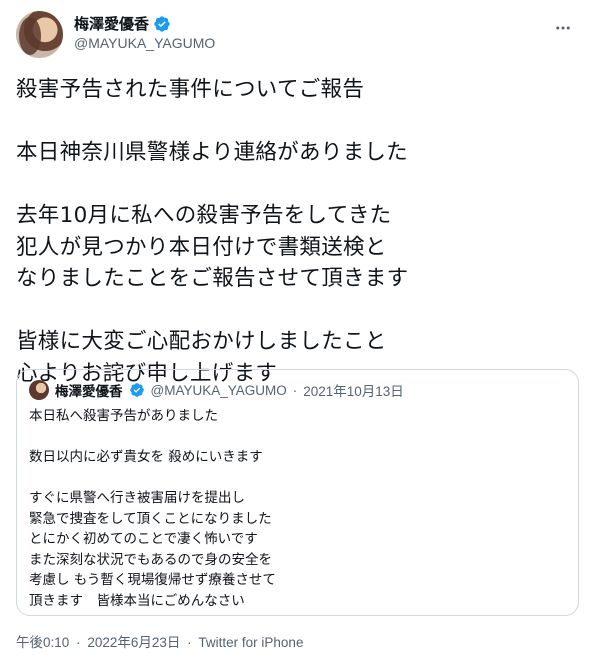  What do you see at coordinates (89, 392) in the screenshot?
I see `quoted-author-name: 梅澤愛優香` at bounding box center [89, 392].